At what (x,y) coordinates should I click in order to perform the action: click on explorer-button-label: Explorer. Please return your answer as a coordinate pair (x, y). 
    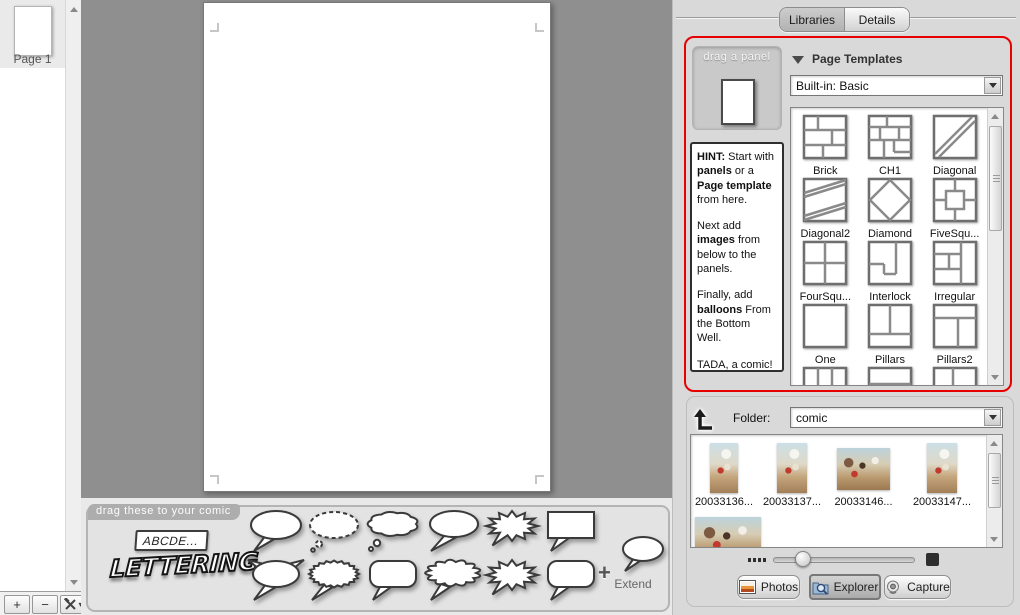
    Looking at the image, I should click on (856, 587).